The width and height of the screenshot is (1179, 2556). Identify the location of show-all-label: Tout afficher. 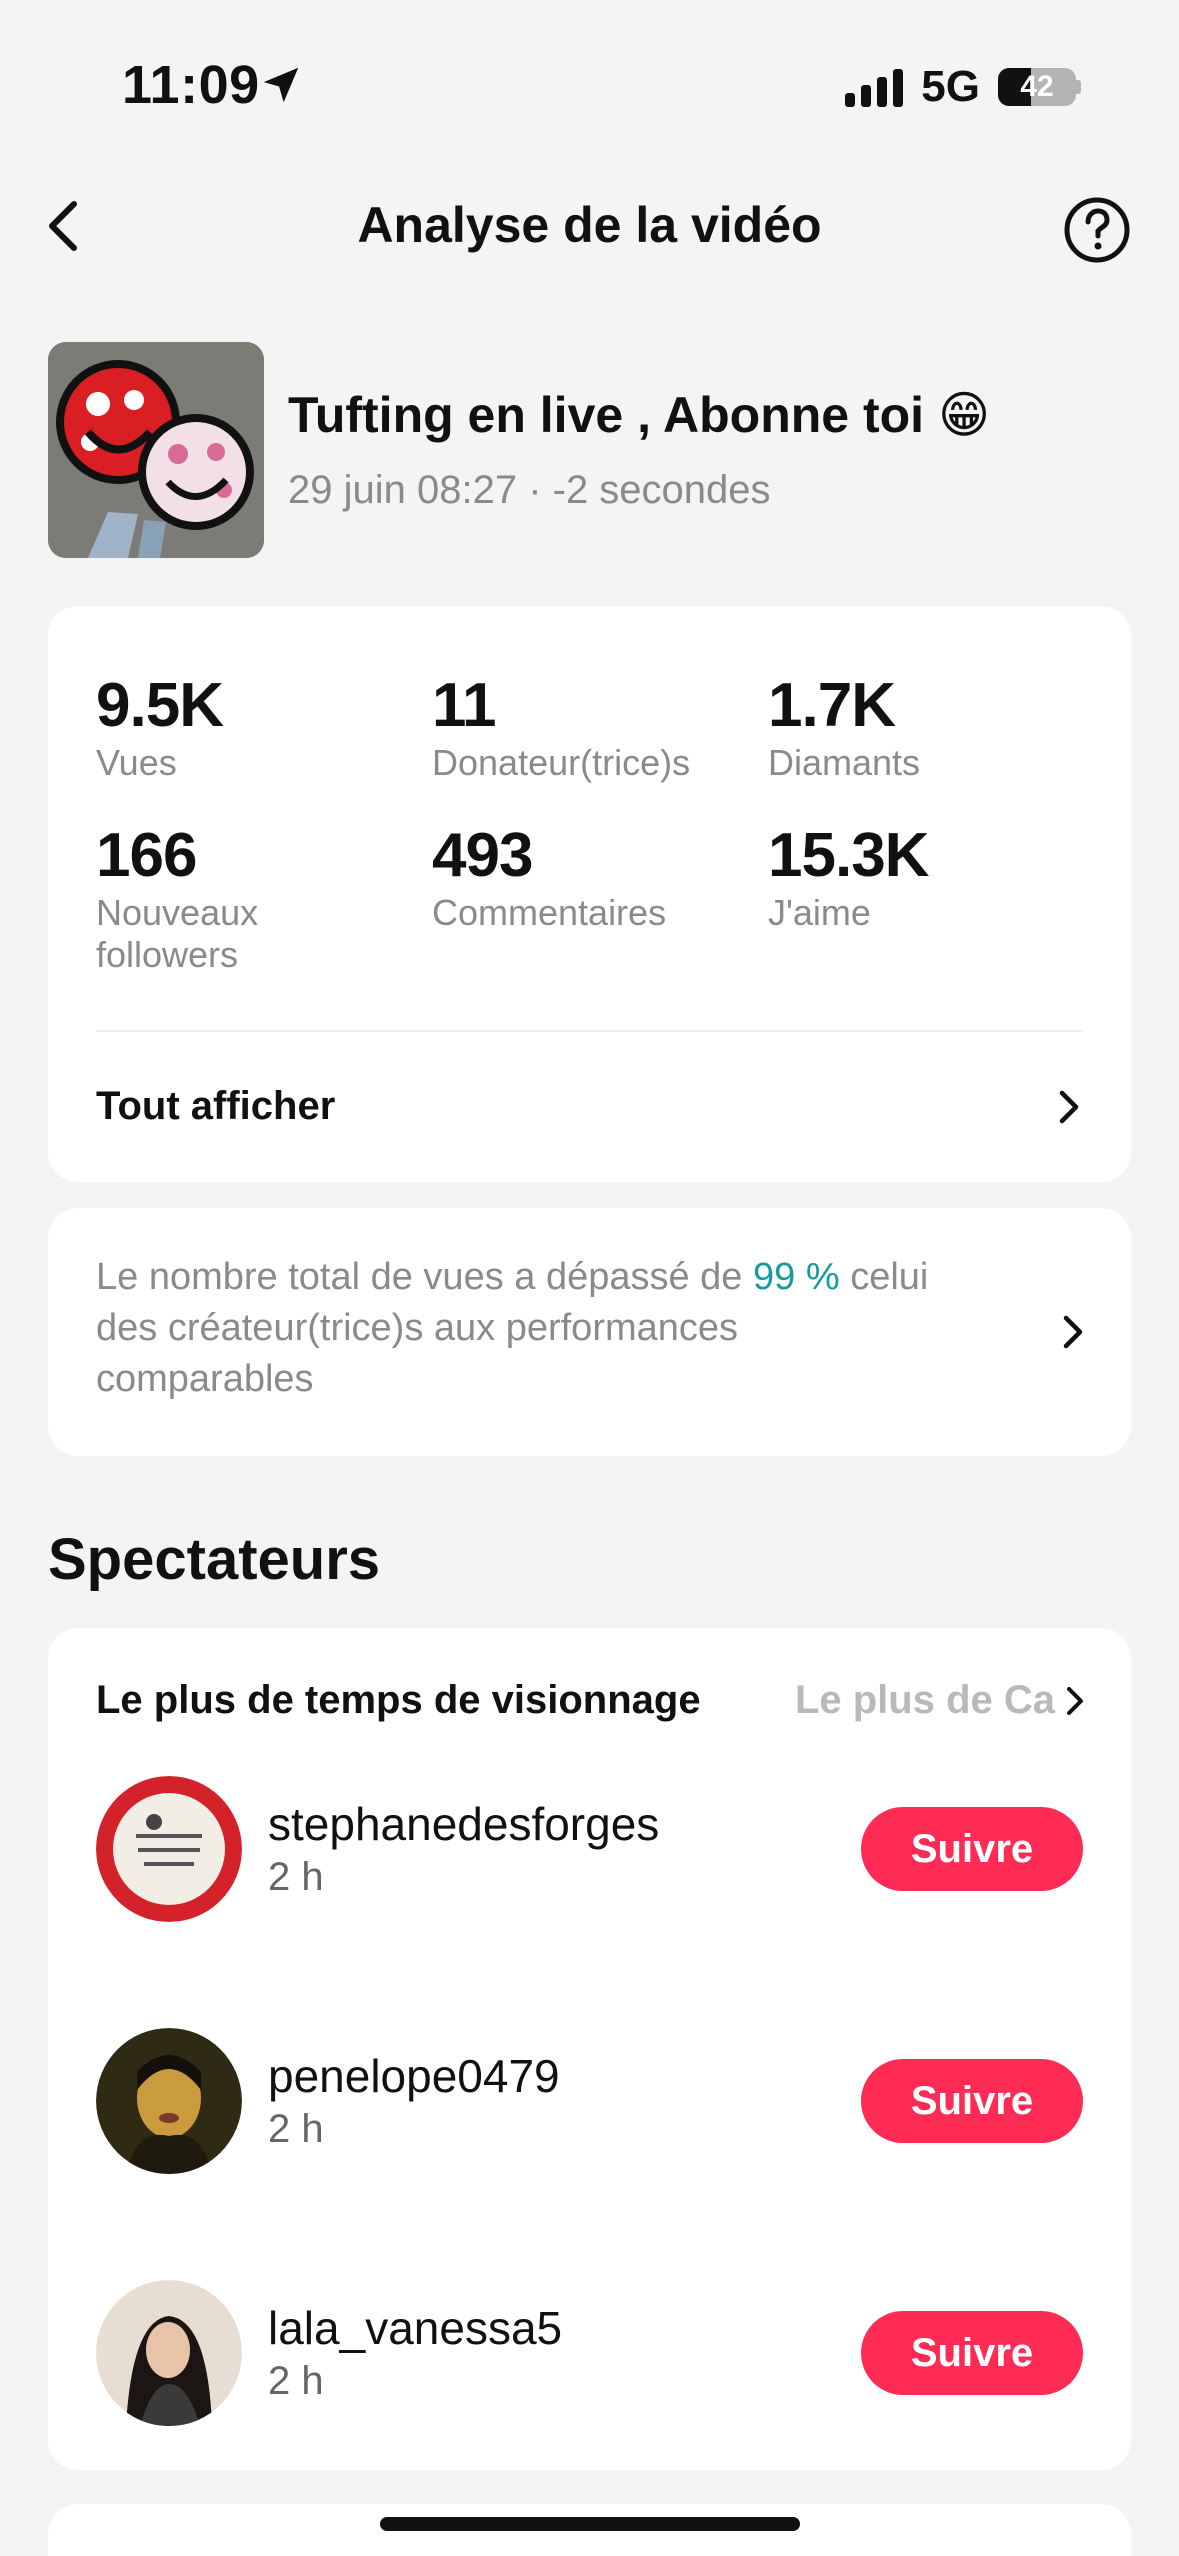
(216, 1106).